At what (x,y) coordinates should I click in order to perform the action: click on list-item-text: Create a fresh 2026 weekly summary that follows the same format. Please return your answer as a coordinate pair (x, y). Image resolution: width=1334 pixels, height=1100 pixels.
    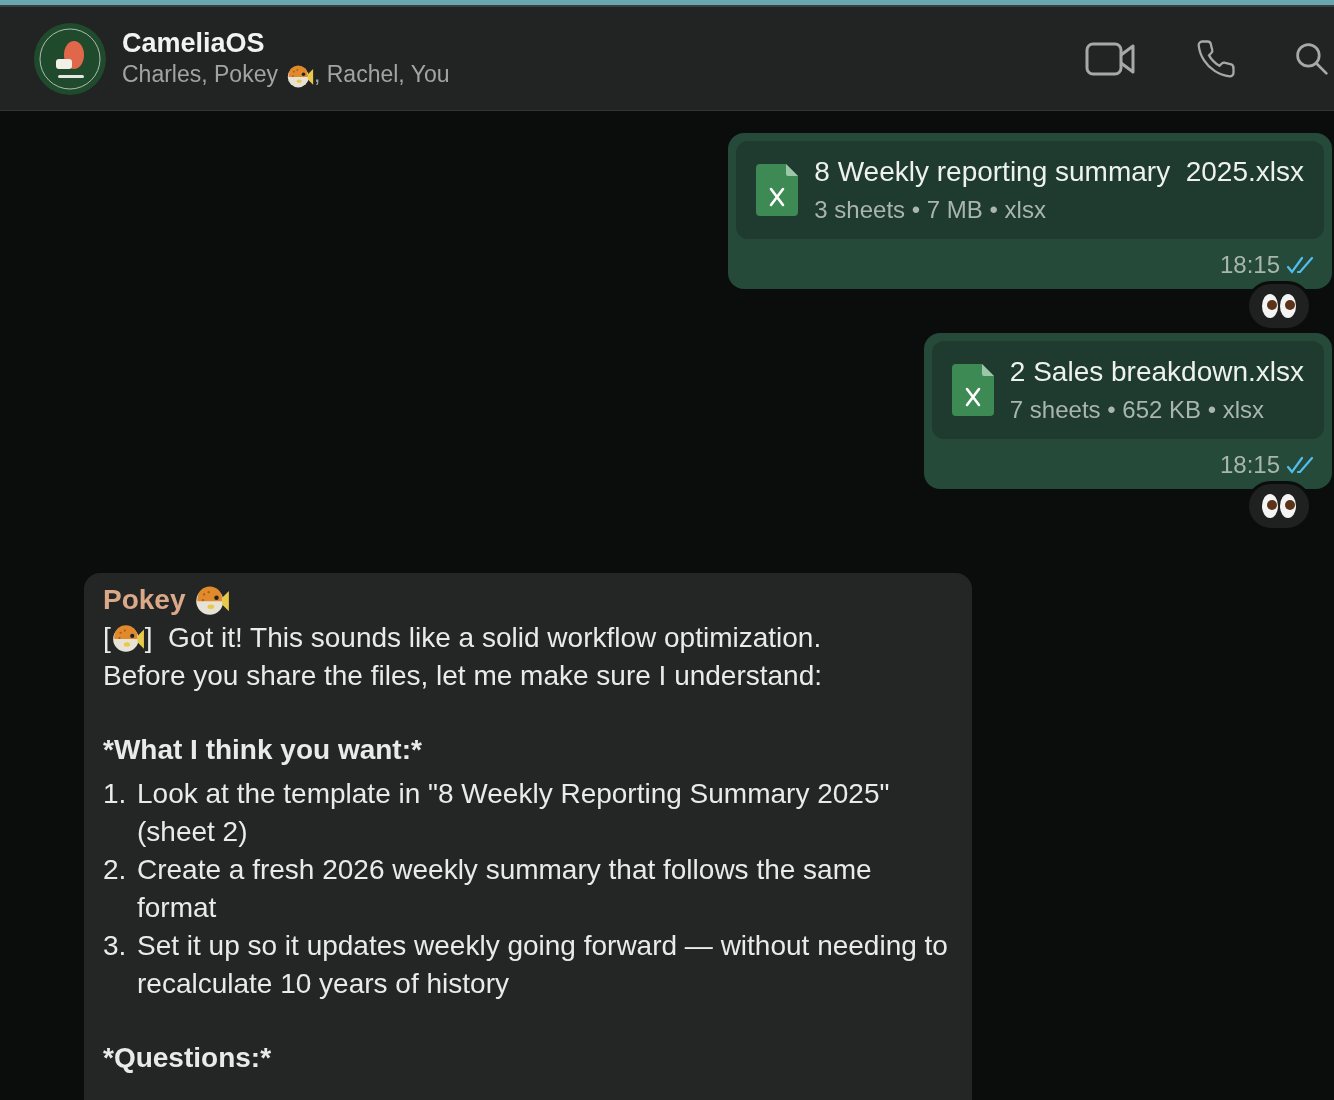
    Looking at the image, I should click on (505, 889).